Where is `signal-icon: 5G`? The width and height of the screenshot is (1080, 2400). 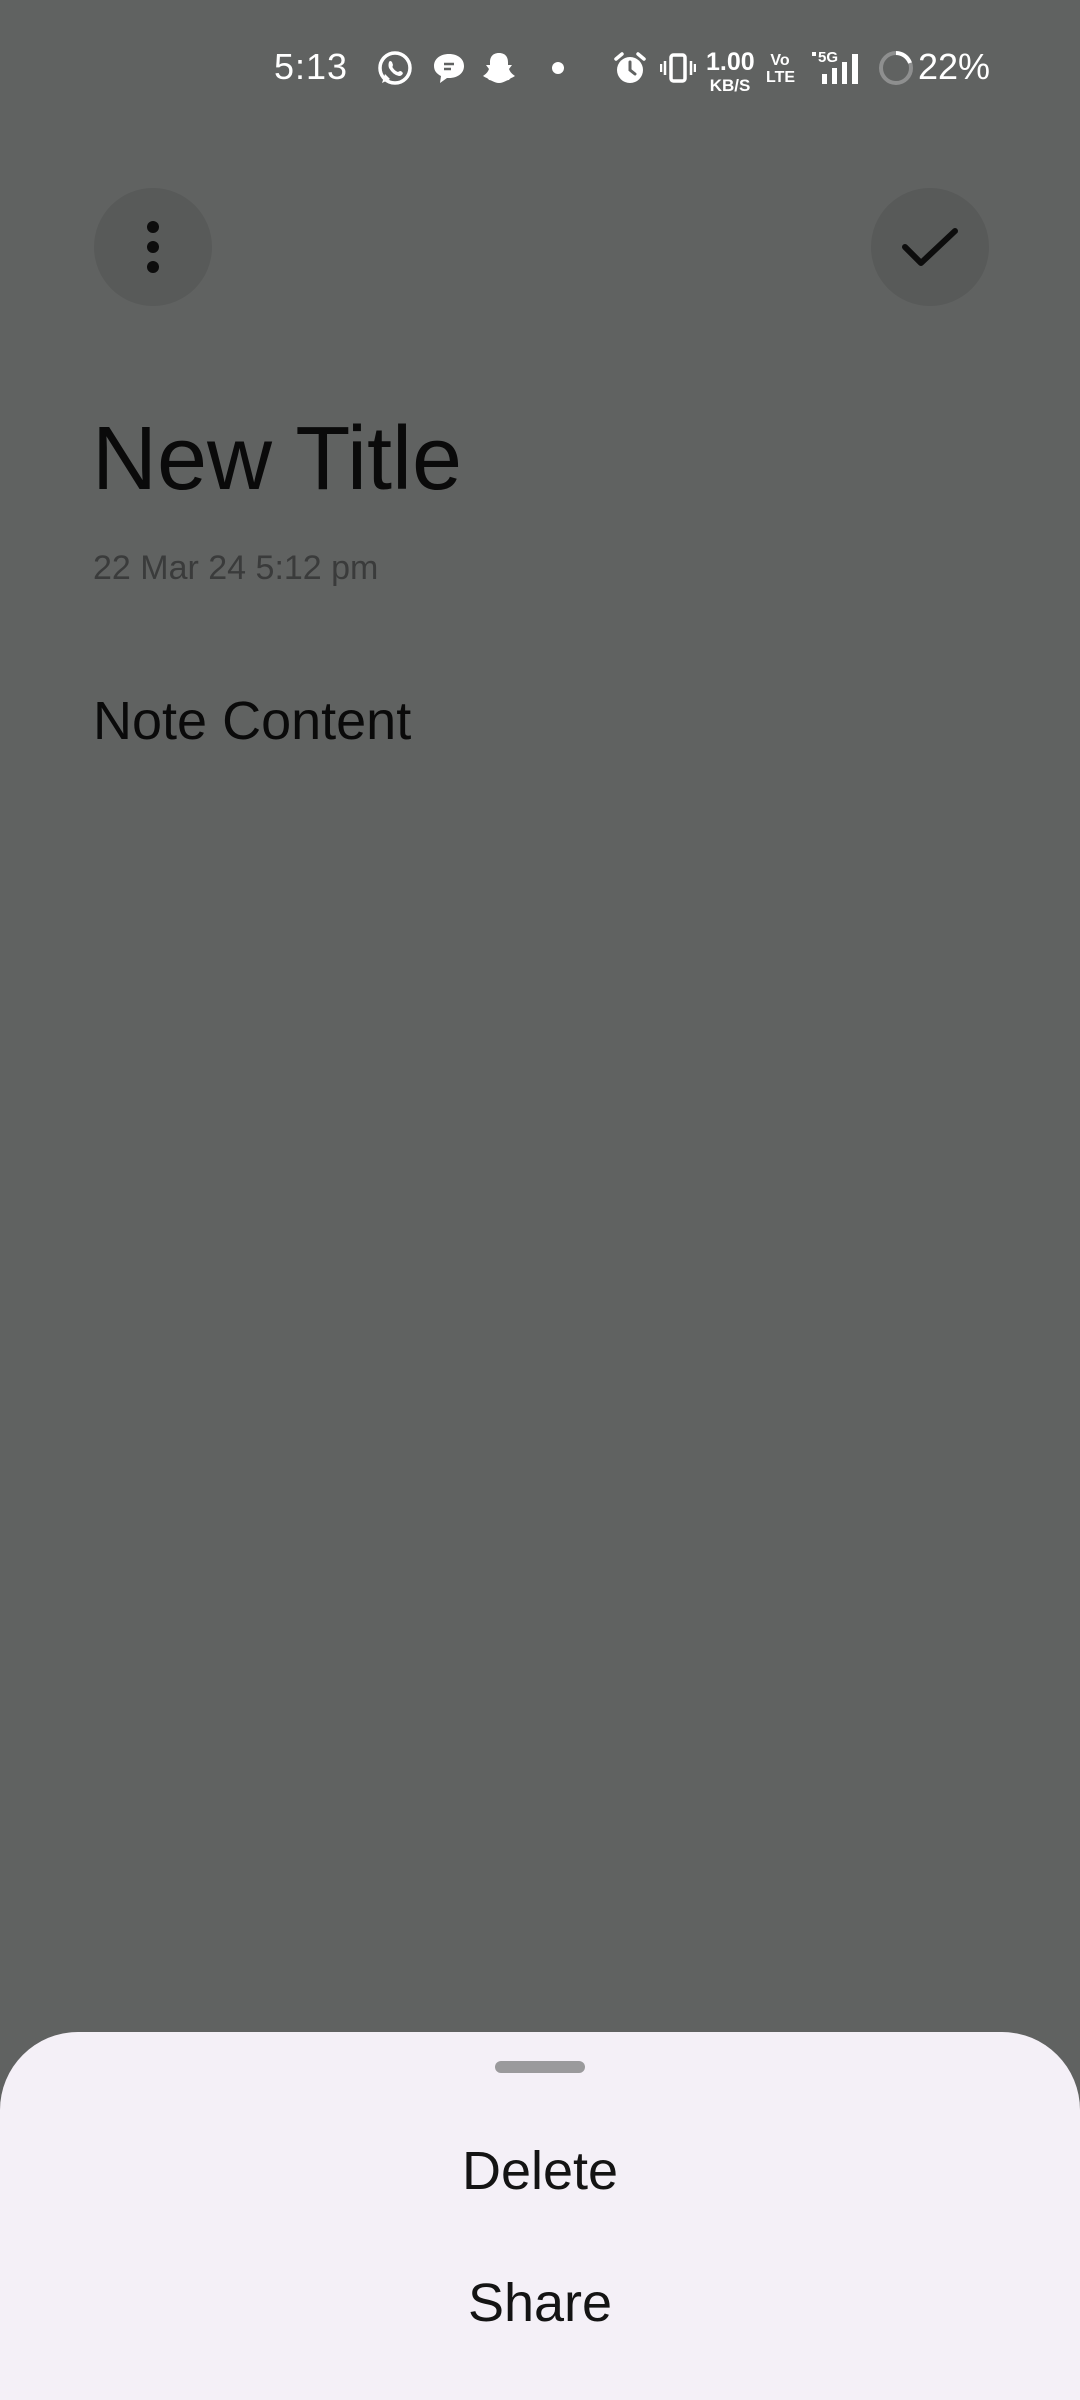 signal-icon: 5G is located at coordinates (839, 68).